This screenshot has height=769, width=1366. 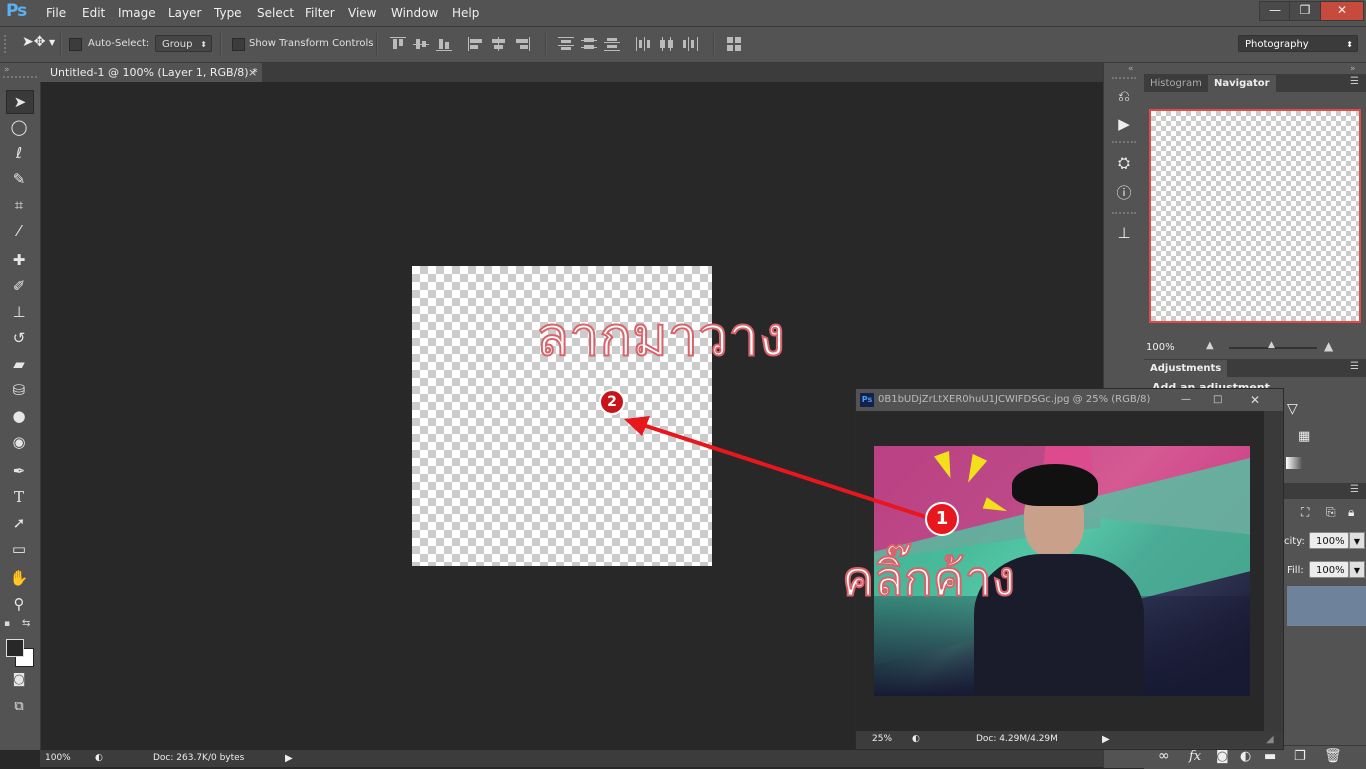 What do you see at coordinates (667, 44) in the screenshot?
I see `distribute-horizontal-center-icon` at bounding box center [667, 44].